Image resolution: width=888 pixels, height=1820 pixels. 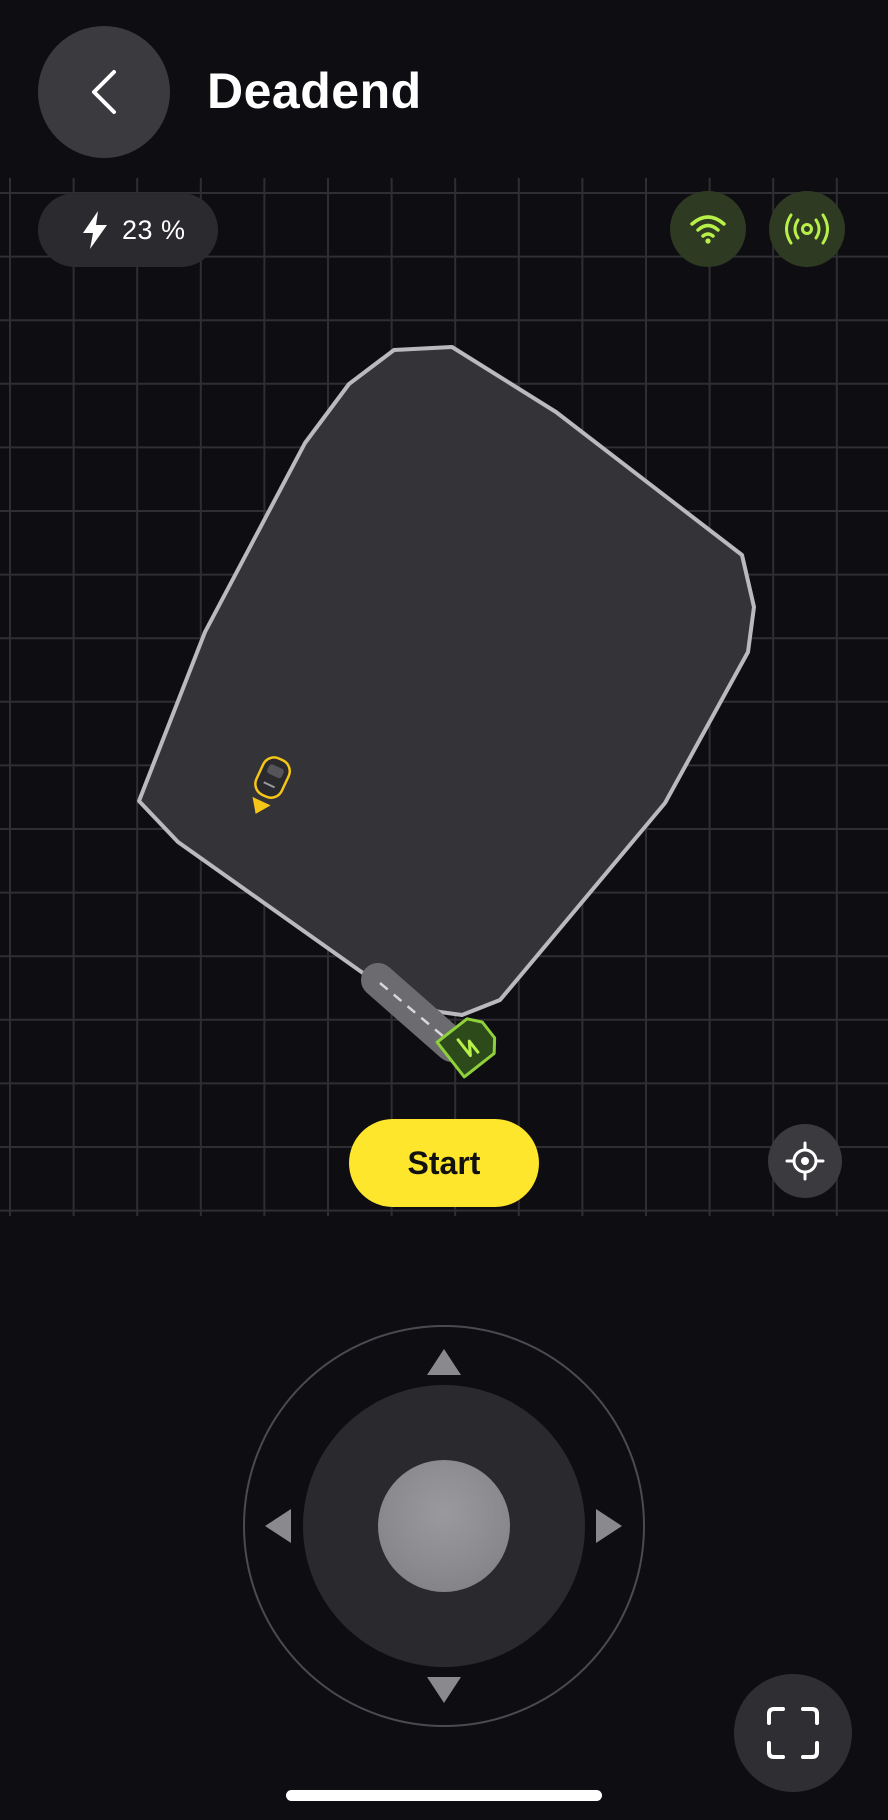 What do you see at coordinates (609, 1526) in the screenshot?
I see `arrow-right-icon` at bounding box center [609, 1526].